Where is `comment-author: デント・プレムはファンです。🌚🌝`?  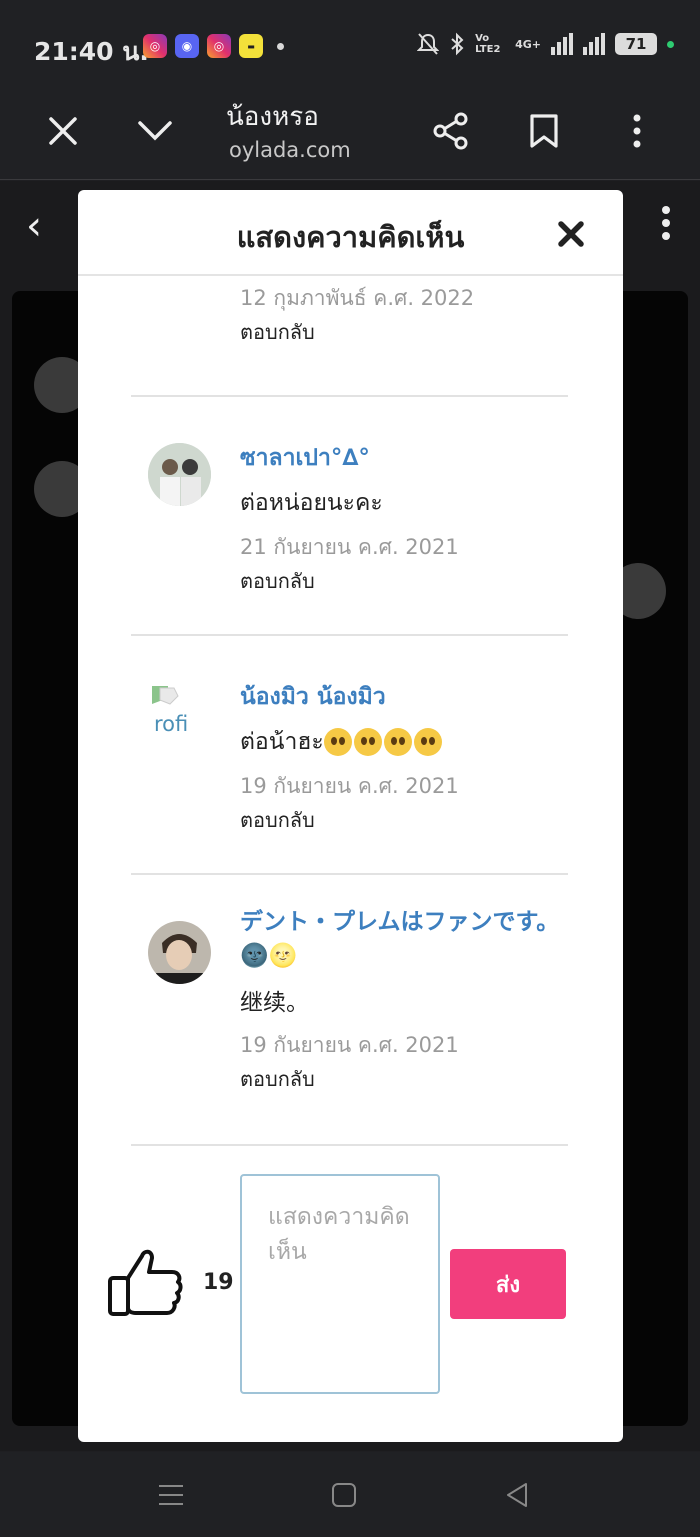 comment-author: デント・プレムはファンです。🌚🌝 is located at coordinates (400, 939).